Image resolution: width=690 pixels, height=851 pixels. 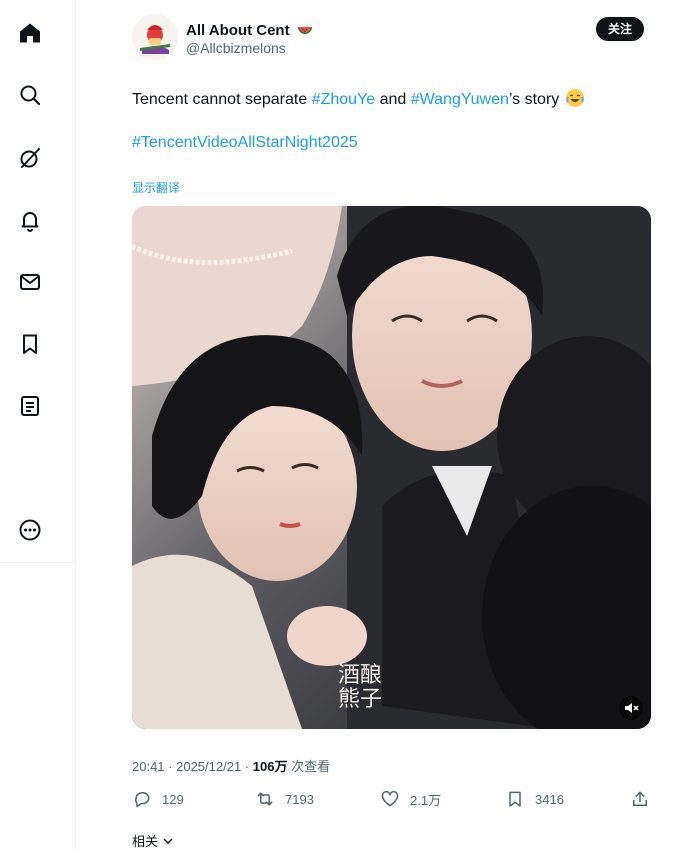 What do you see at coordinates (284, 799) in the screenshot?
I see `repost-button: 7193` at bounding box center [284, 799].